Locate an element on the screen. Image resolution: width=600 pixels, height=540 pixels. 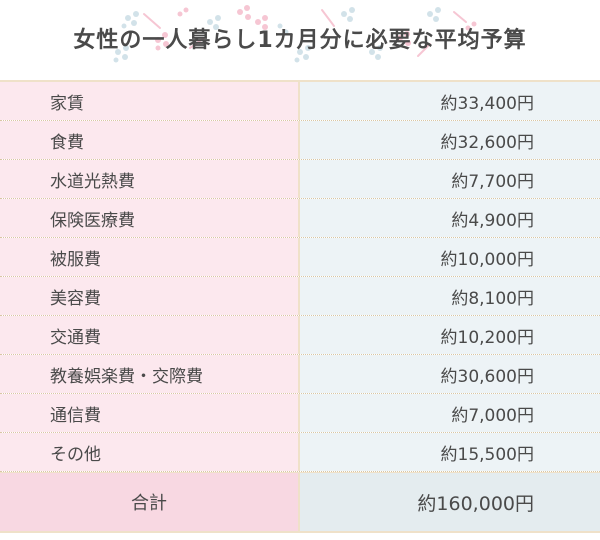
item-label: 保険医療費 is located at coordinates (150, 218).